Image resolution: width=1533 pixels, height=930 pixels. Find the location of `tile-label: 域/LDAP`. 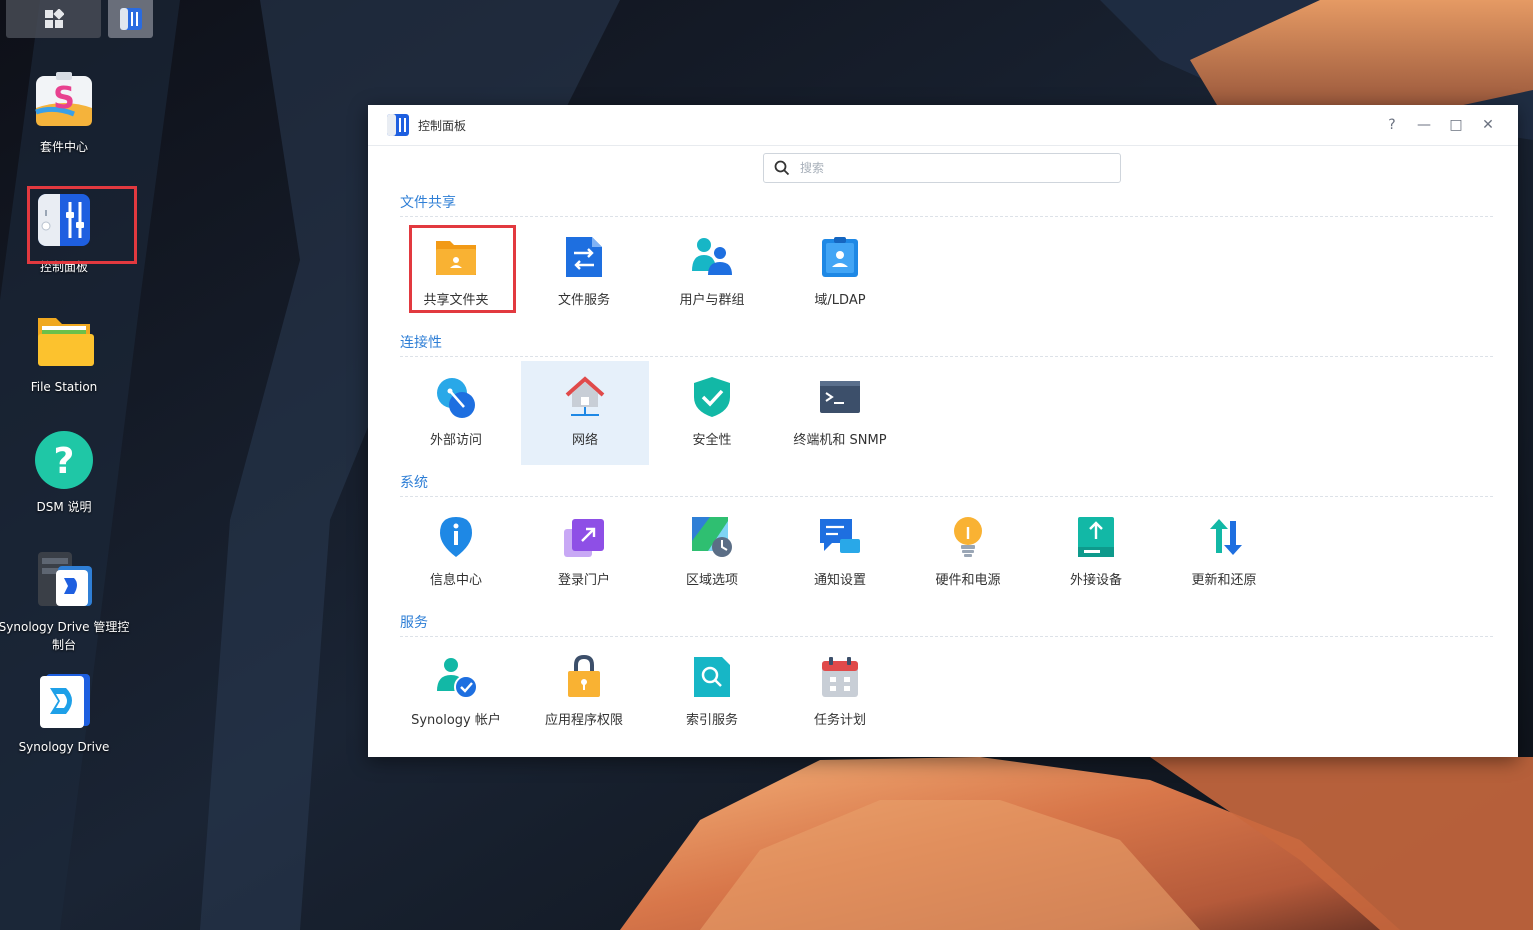

tile-label: 域/LDAP is located at coordinates (840, 300).